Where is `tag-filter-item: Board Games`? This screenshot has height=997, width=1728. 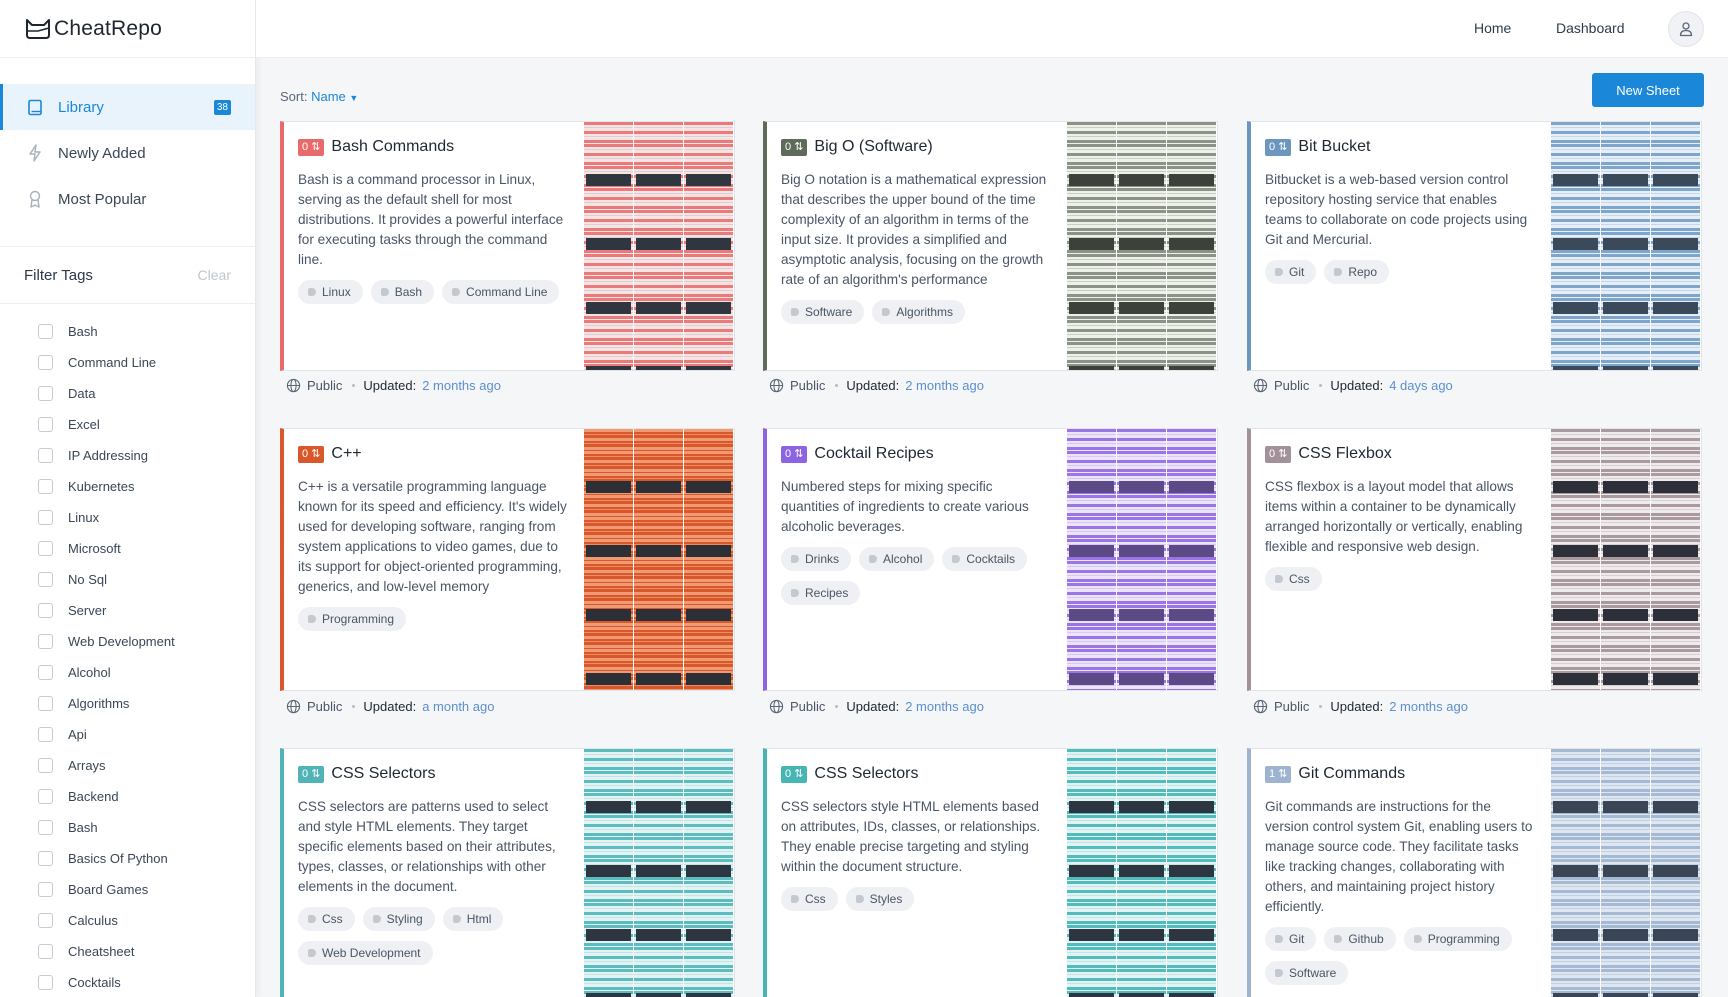 tag-filter-item: Board Games is located at coordinates (146, 889).